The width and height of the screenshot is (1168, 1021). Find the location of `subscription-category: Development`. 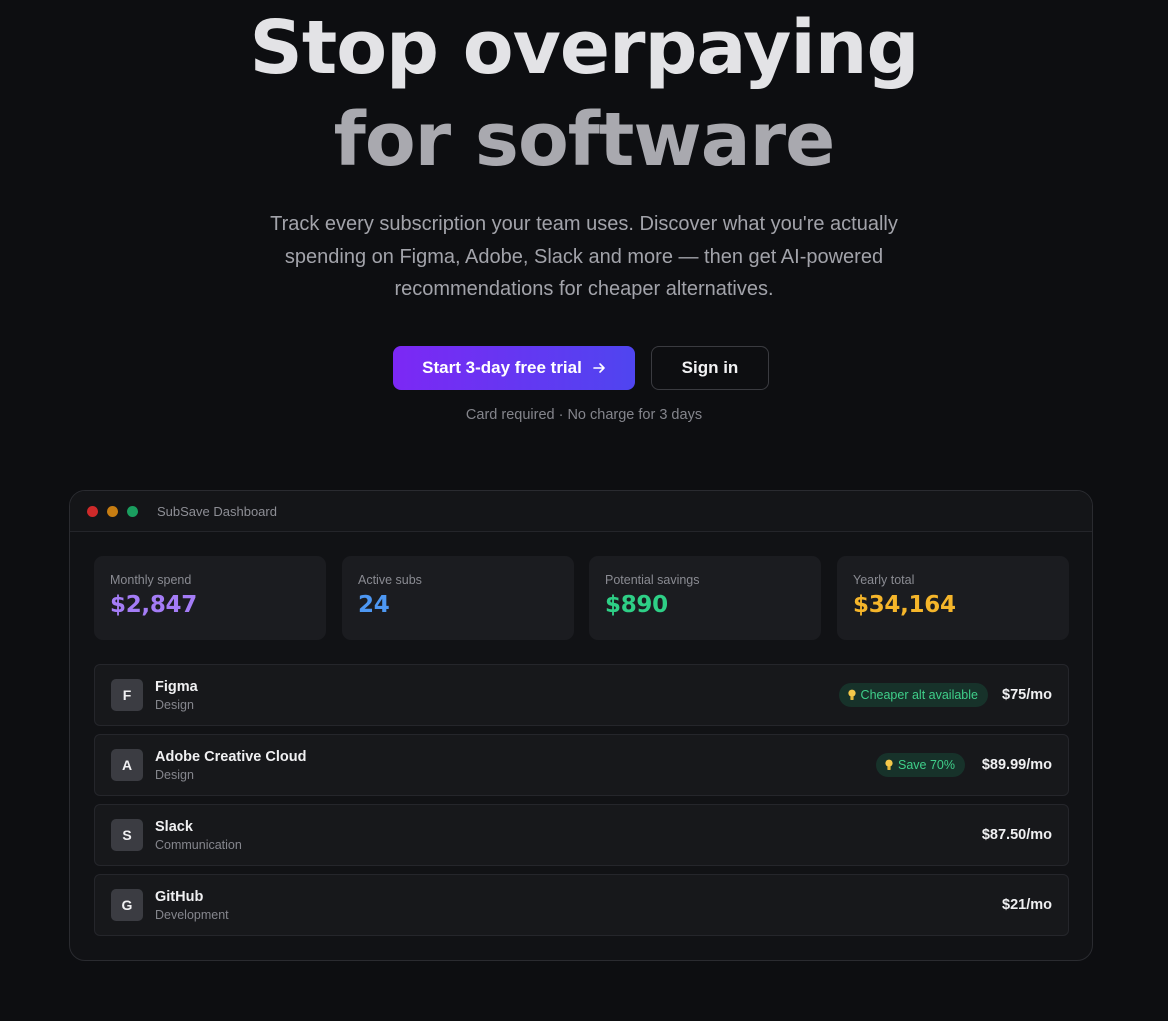

subscription-category: Development is located at coordinates (192, 915).